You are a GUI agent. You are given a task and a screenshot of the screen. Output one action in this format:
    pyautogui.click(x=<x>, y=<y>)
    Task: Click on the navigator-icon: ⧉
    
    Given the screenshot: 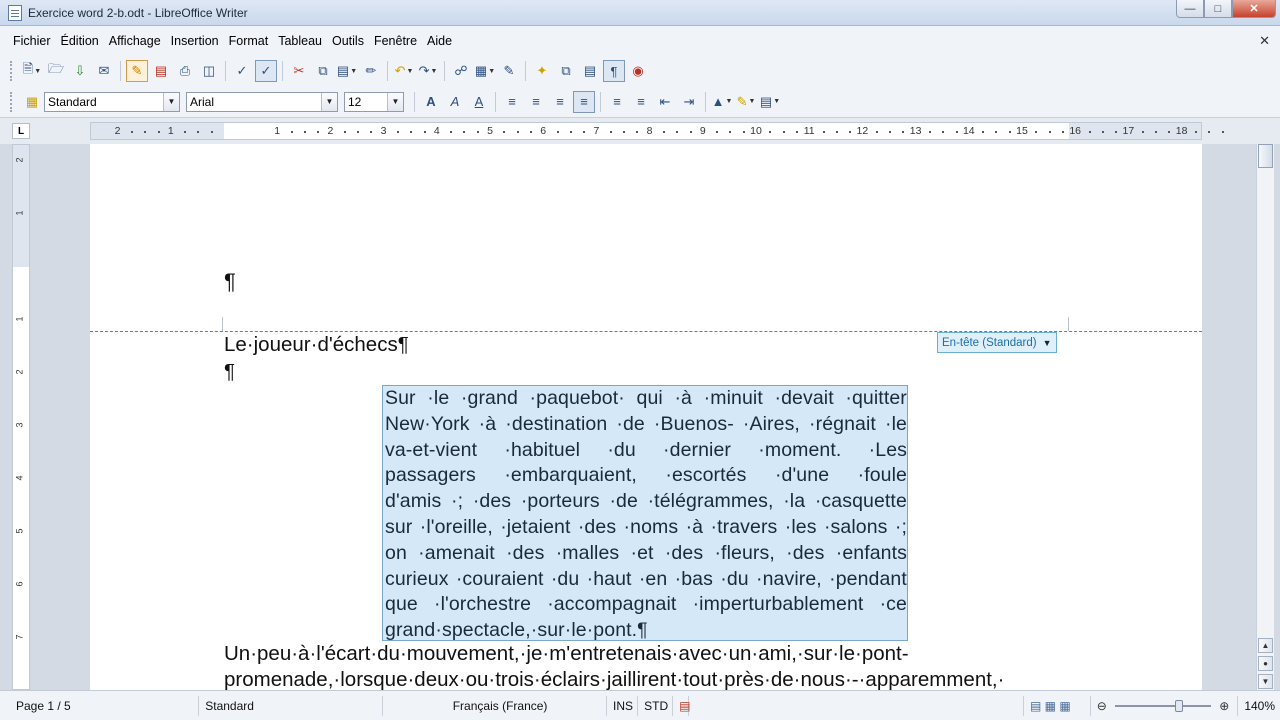 What is the action you would take?
    pyautogui.click(x=566, y=71)
    